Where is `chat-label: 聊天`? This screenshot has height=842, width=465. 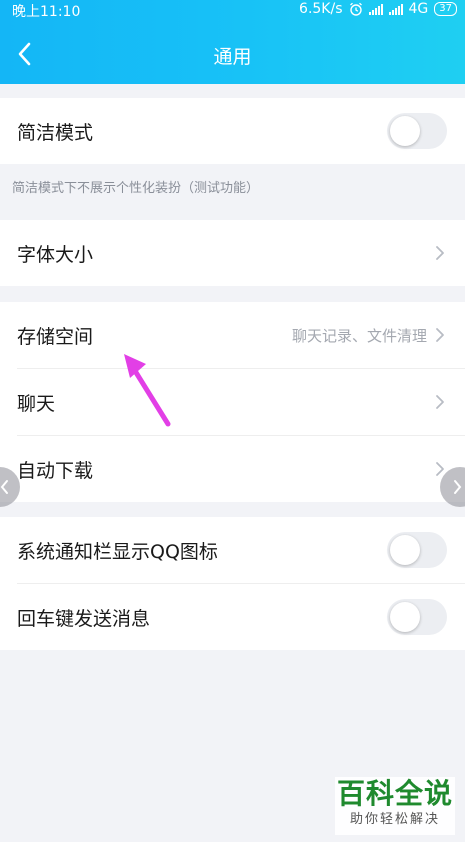 chat-label: 聊天 is located at coordinates (36, 403).